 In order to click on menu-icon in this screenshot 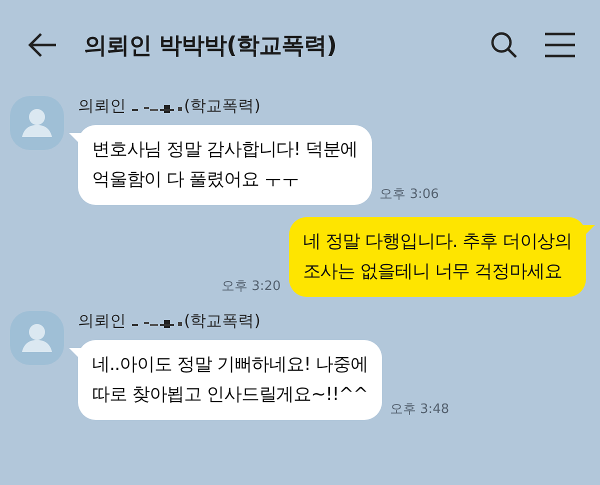, I will do `click(560, 45)`.